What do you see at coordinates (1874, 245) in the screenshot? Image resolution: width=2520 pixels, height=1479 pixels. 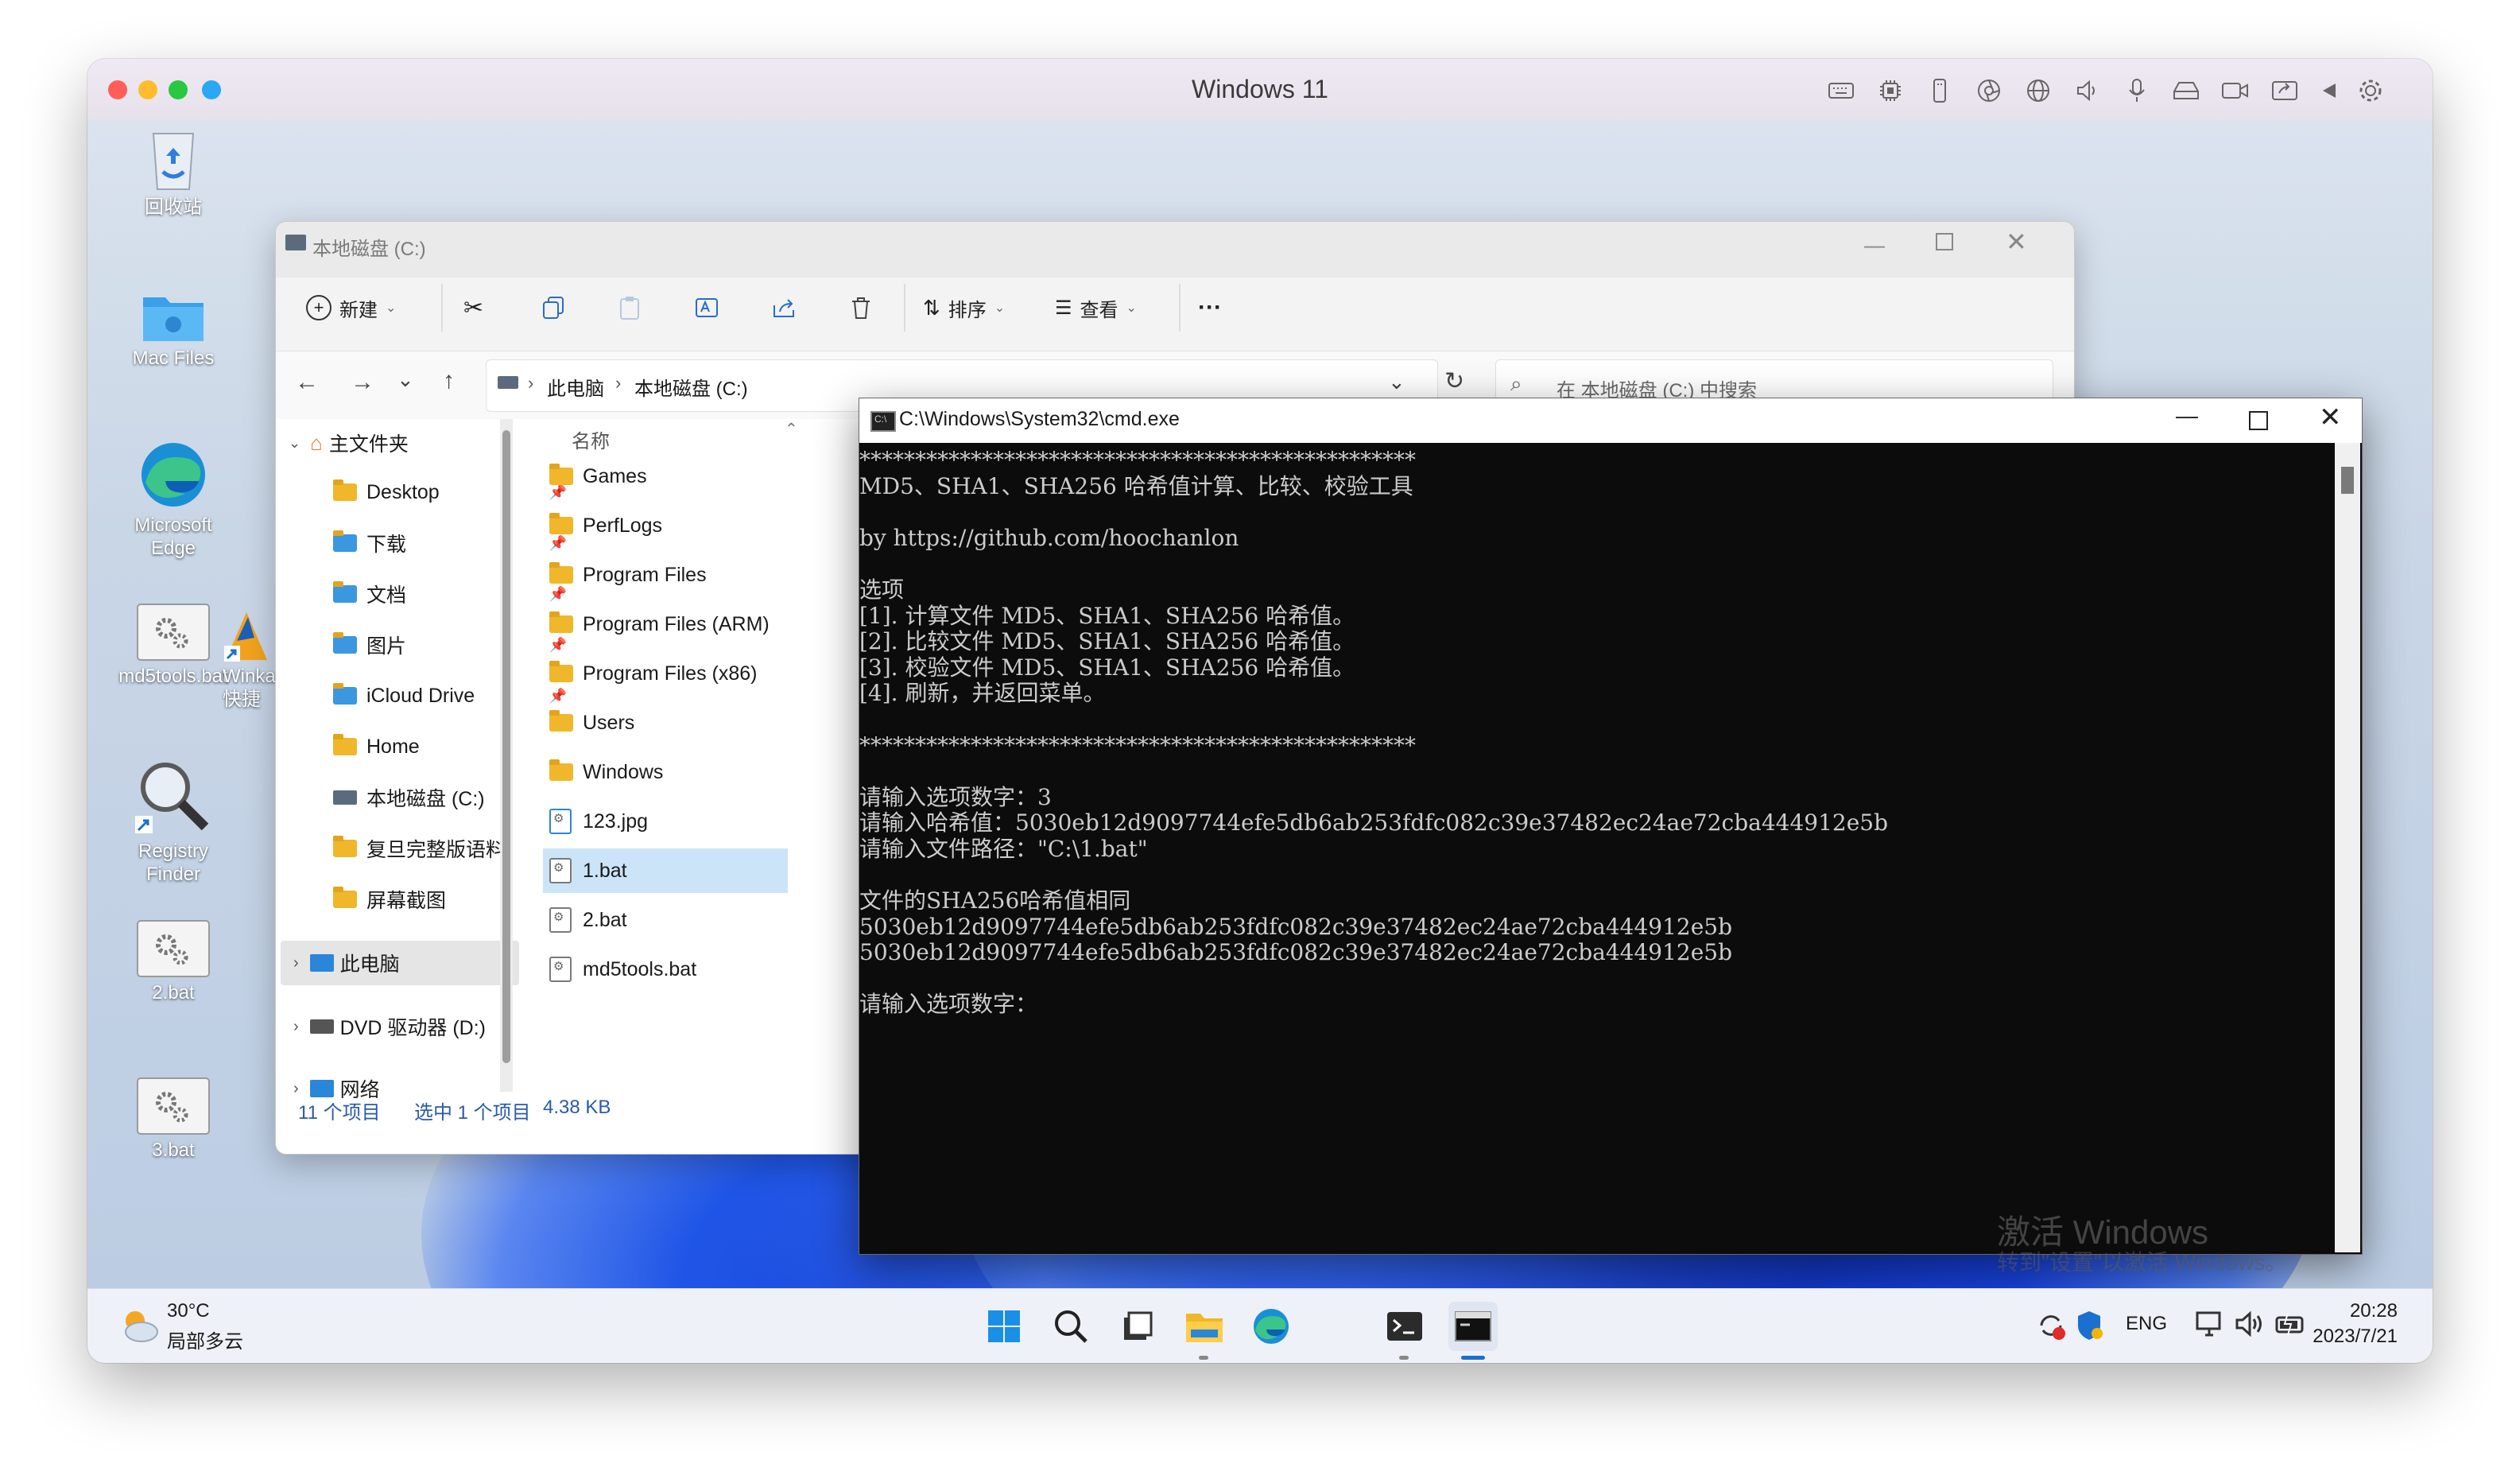 I see `explorer-minimize-button: —` at bounding box center [1874, 245].